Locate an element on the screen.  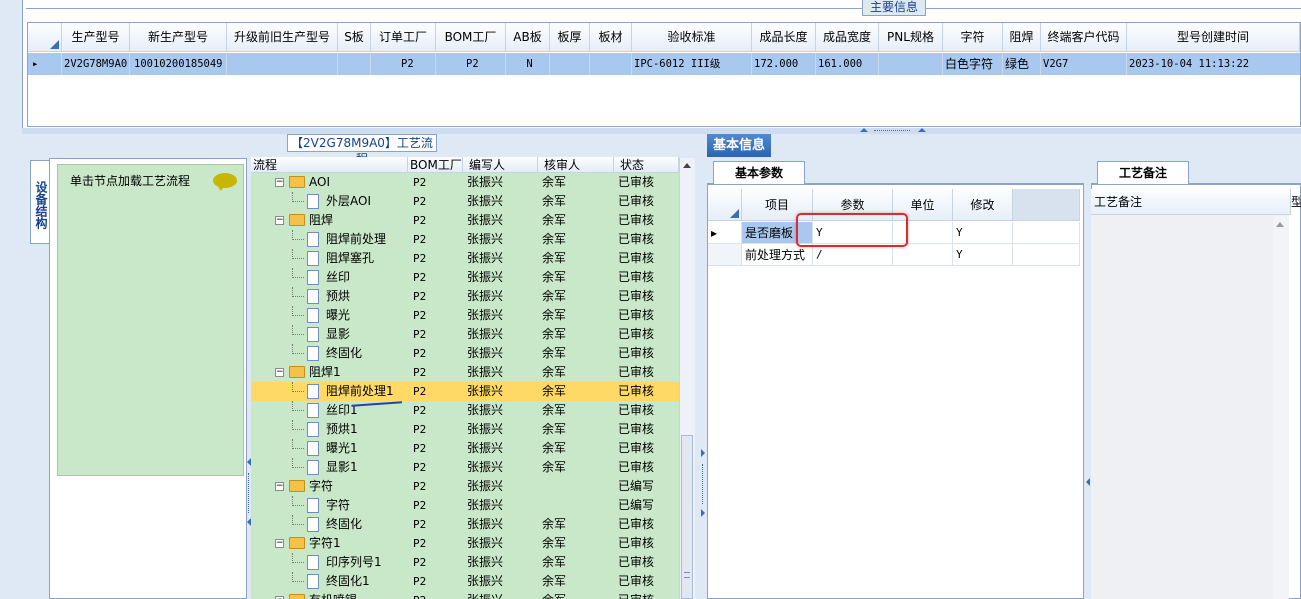
col-bom: BOM工厂 is located at coordinates (435, 165).